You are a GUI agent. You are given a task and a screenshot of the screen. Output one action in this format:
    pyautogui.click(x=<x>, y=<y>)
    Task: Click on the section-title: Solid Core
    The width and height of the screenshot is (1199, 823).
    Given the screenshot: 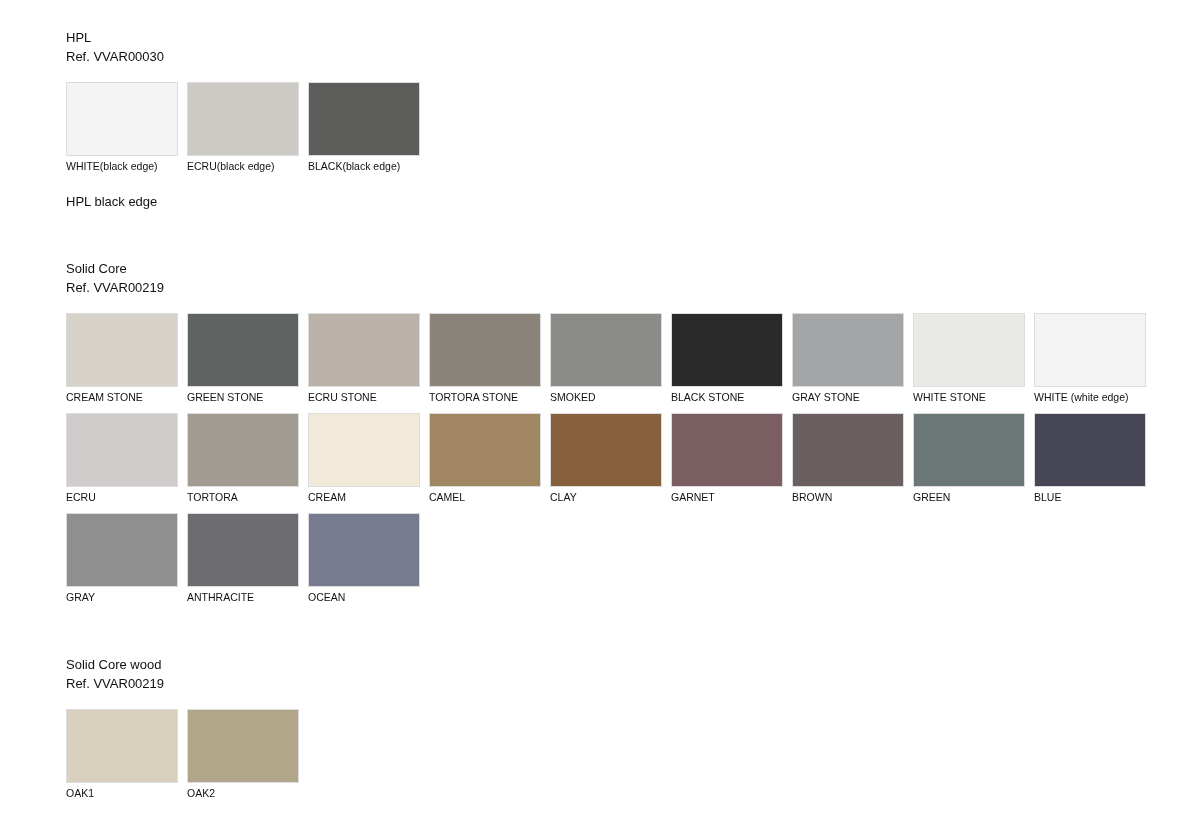 What is the action you would take?
    pyautogui.click(x=97, y=269)
    